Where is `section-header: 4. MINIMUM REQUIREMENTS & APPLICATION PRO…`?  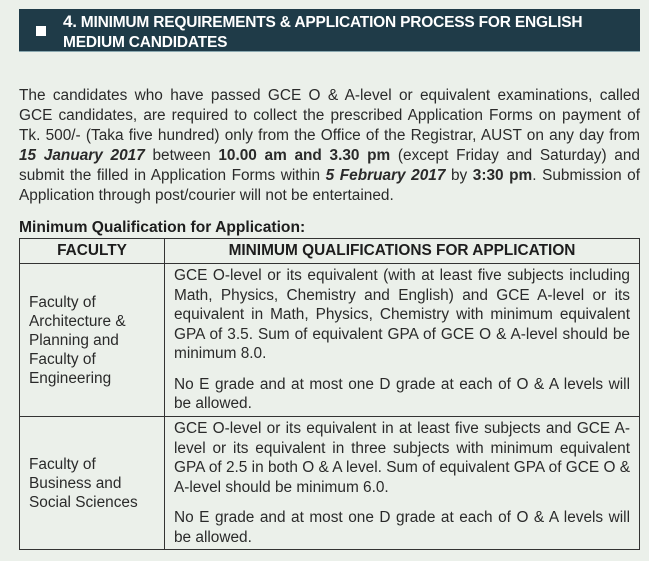 section-header: 4. MINIMUM REQUIREMENTS & APPLICATION PRO… is located at coordinates (329, 30).